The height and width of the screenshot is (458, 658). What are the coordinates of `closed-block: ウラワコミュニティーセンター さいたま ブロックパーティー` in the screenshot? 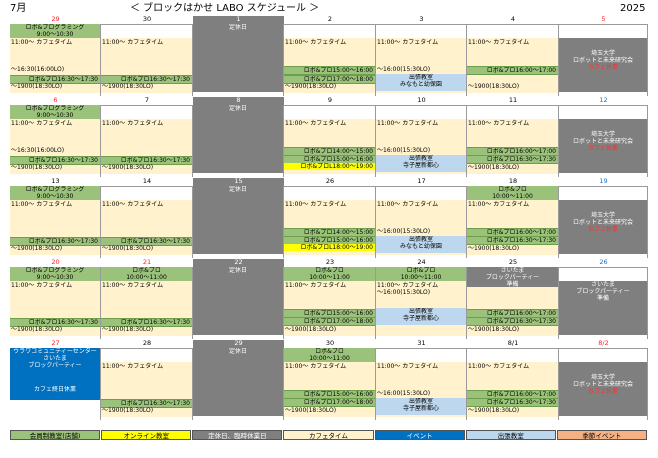 It's located at (55, 367).